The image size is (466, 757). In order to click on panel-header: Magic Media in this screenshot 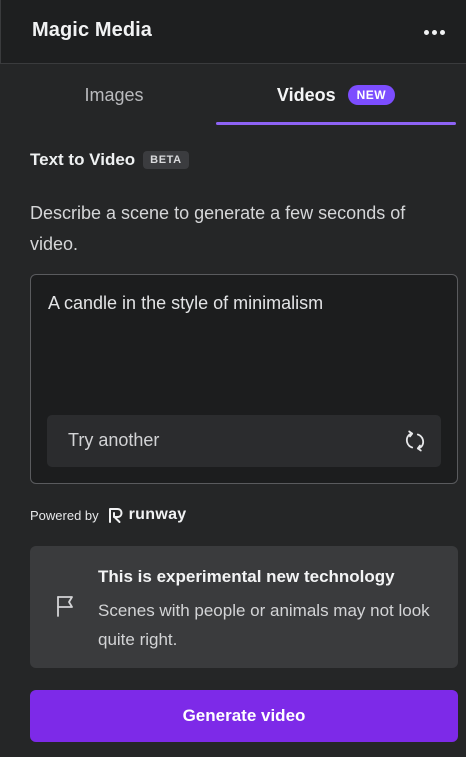, I will do `click(233, 32)`.